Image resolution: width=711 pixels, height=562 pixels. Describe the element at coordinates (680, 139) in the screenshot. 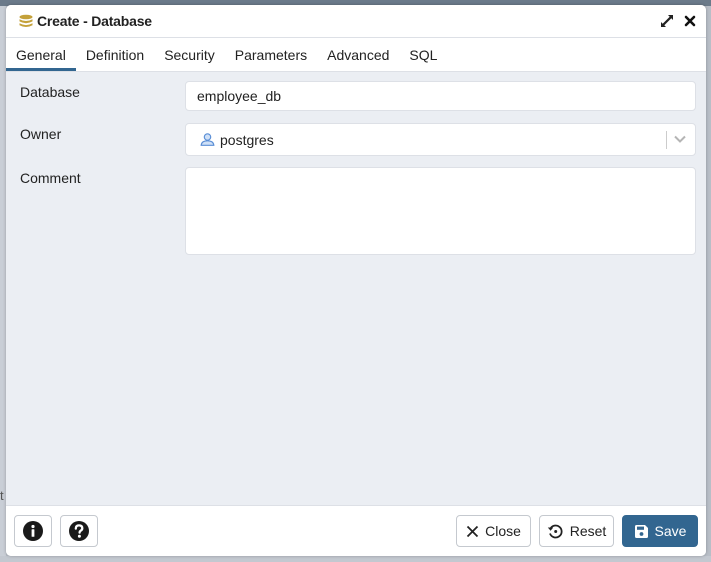

I see `chevron-down-icon` at that location.